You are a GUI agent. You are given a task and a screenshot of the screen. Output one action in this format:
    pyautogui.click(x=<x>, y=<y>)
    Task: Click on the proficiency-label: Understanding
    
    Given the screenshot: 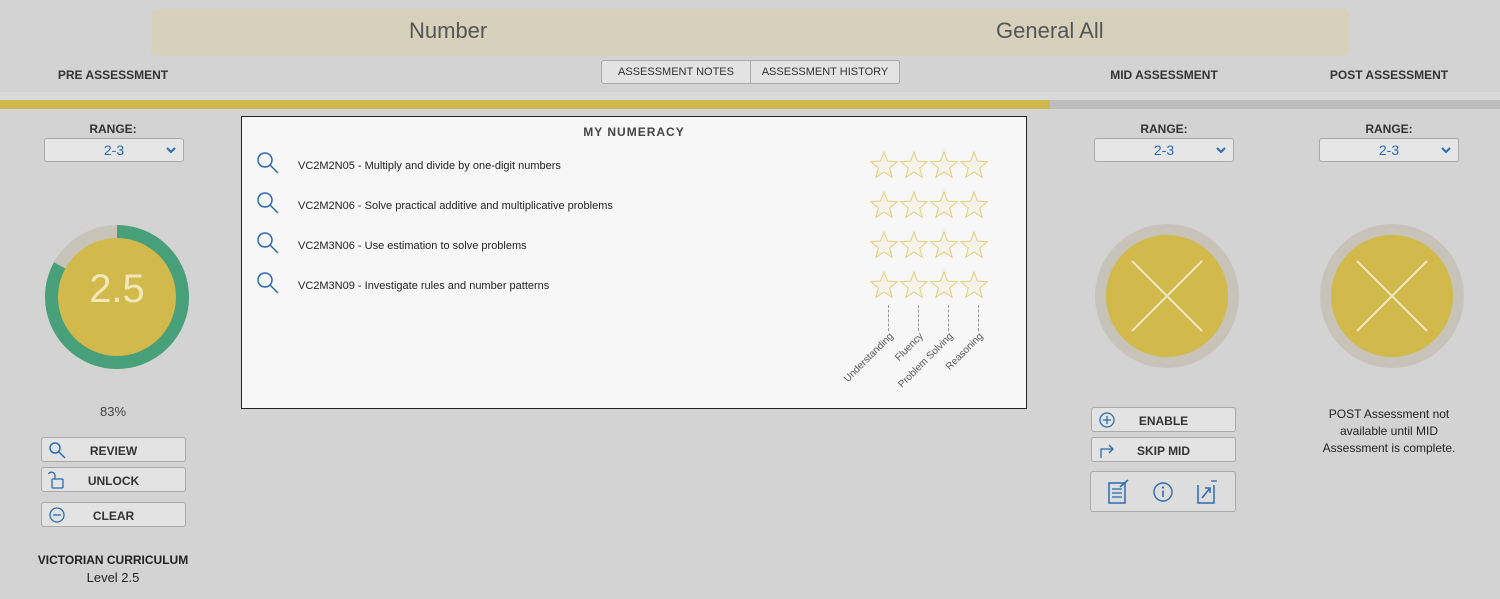 What is the action you would take?
    pyautogui.click(x=869, y=358)
    